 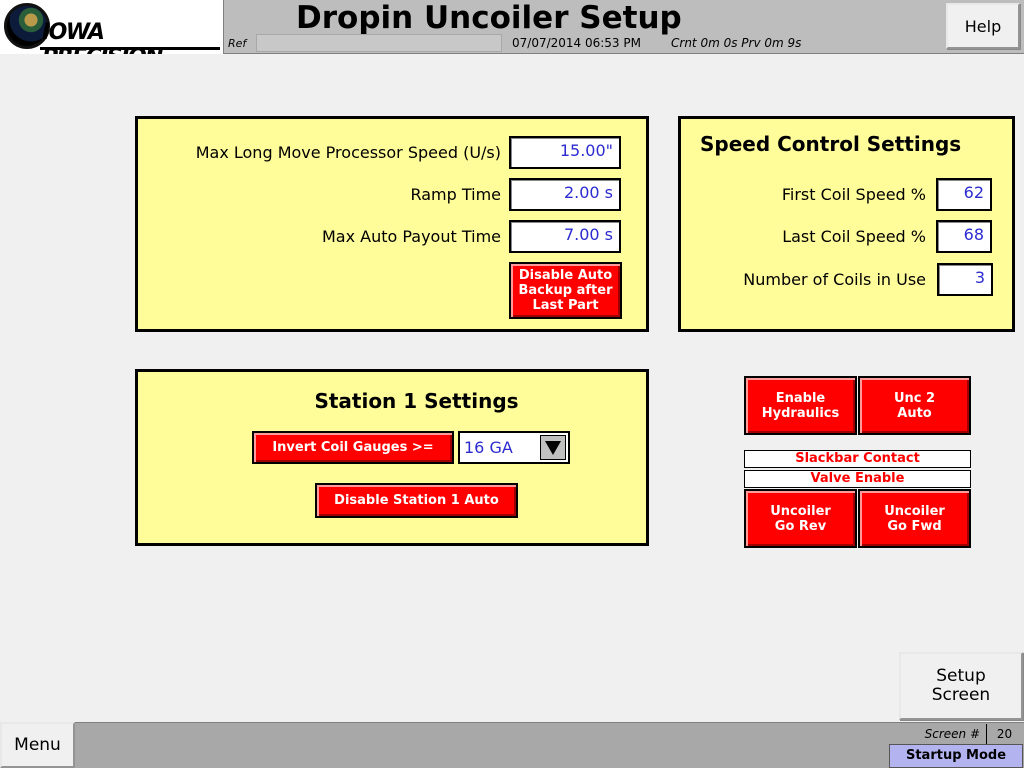 What do you see at coordinates (489, 18) in the screenshot?
I see `page-title: Dropin Uncoiler Setup` at bounding box center [489, 18].